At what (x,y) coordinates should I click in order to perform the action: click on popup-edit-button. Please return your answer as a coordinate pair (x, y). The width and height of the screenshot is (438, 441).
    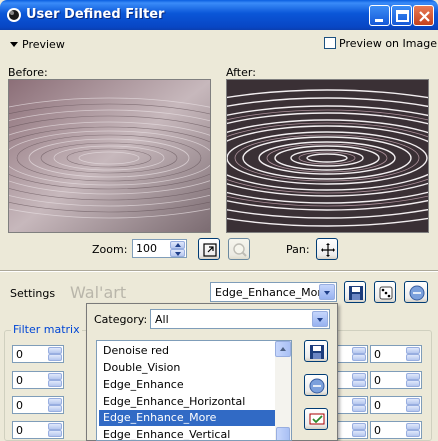
    Looking at the image, I should click on (316, 419).